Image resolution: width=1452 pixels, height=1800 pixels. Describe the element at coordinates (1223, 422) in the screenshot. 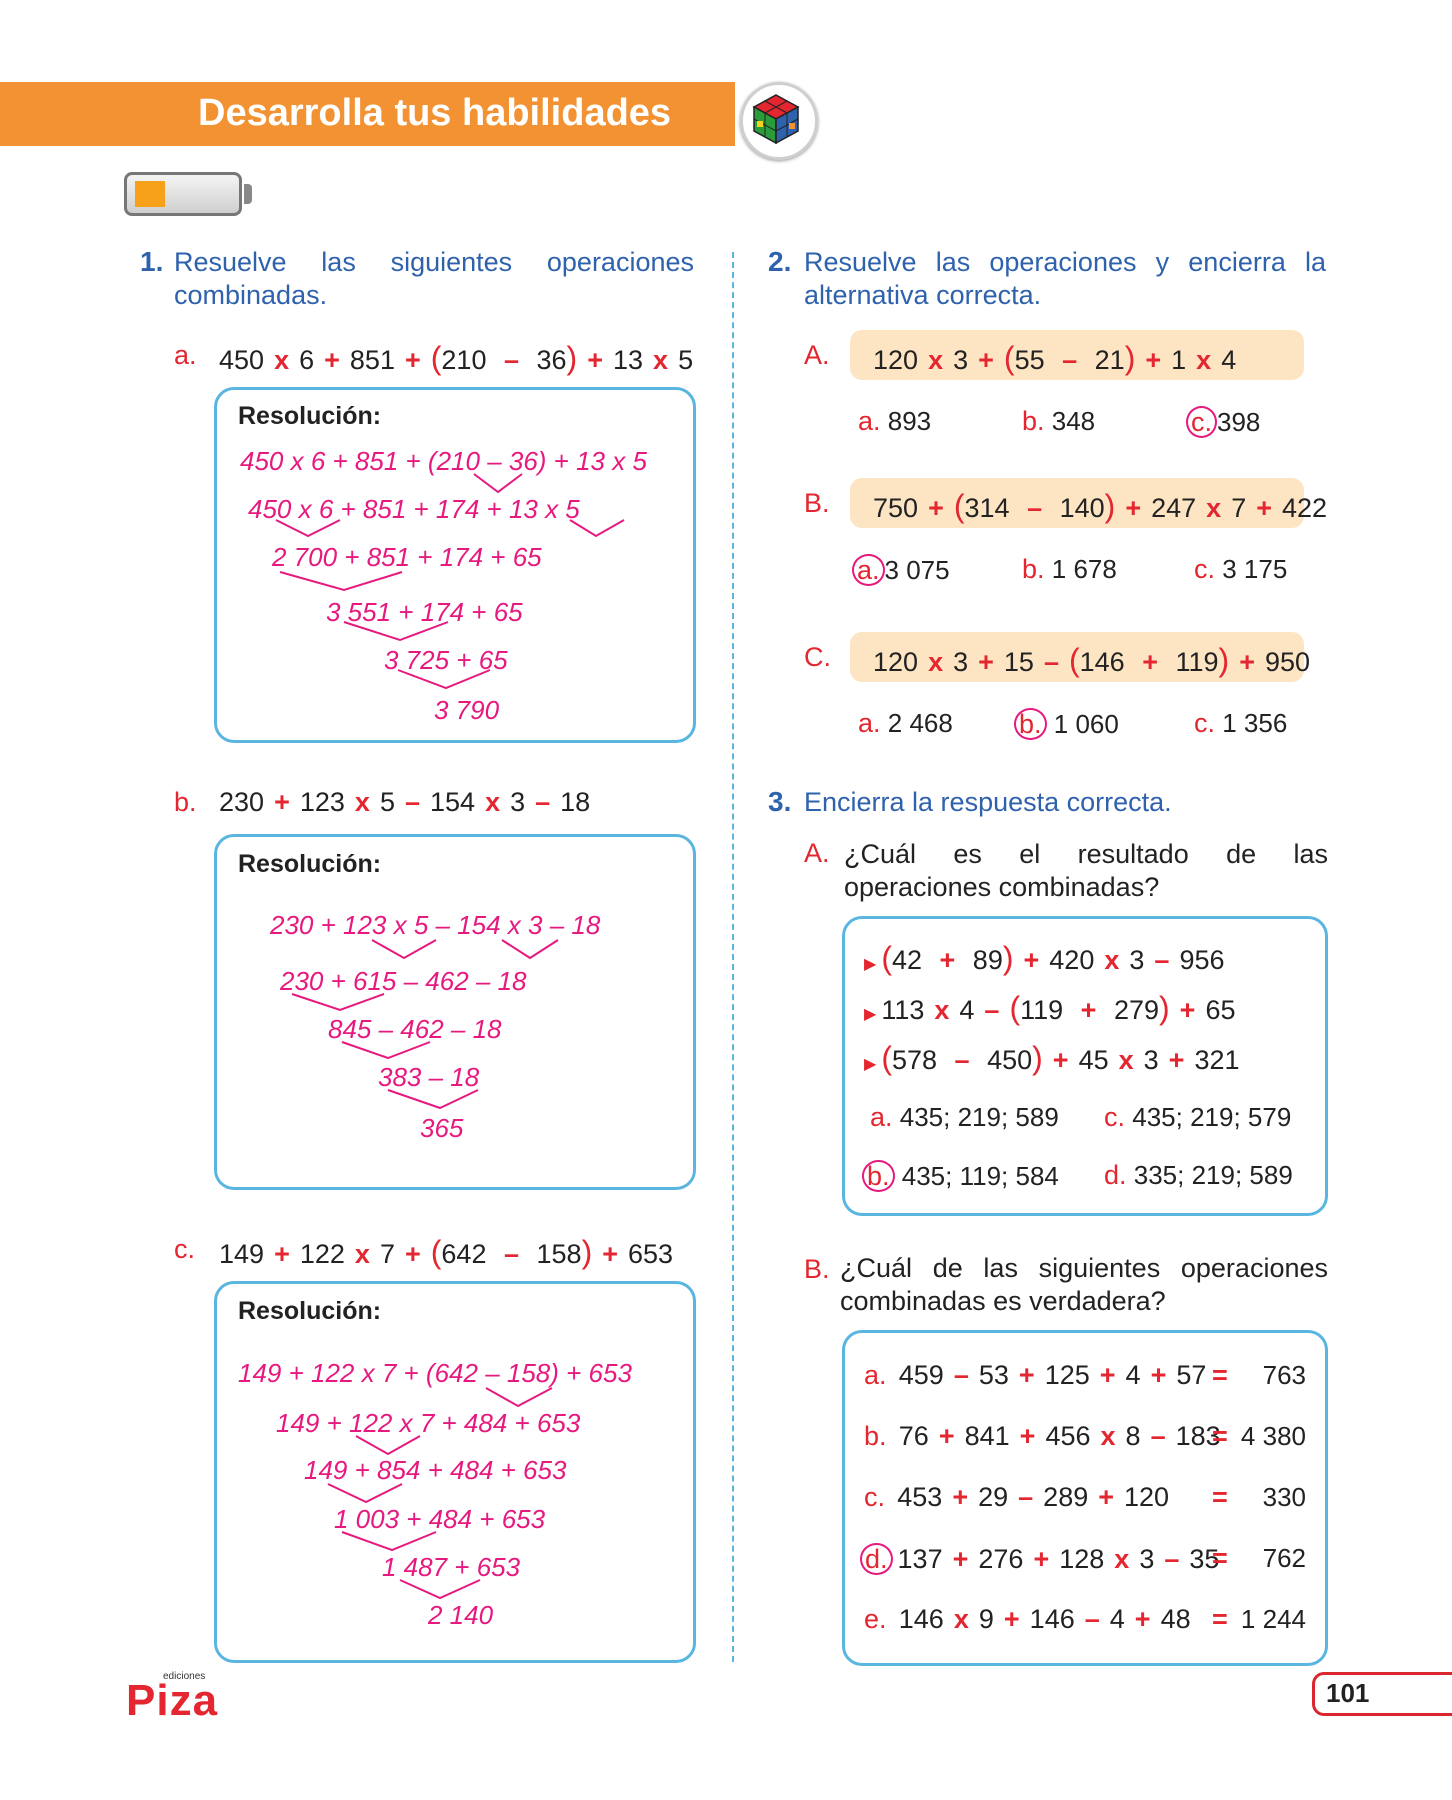

I see `q2A-option-c: c. 398` at that location.